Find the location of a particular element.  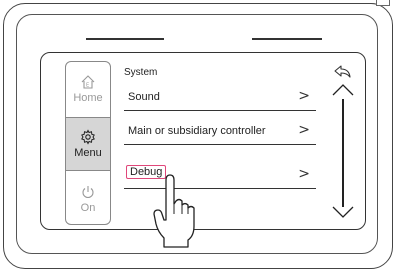

sidebar-item-menu: Menu is located at coordinates (88, 144).